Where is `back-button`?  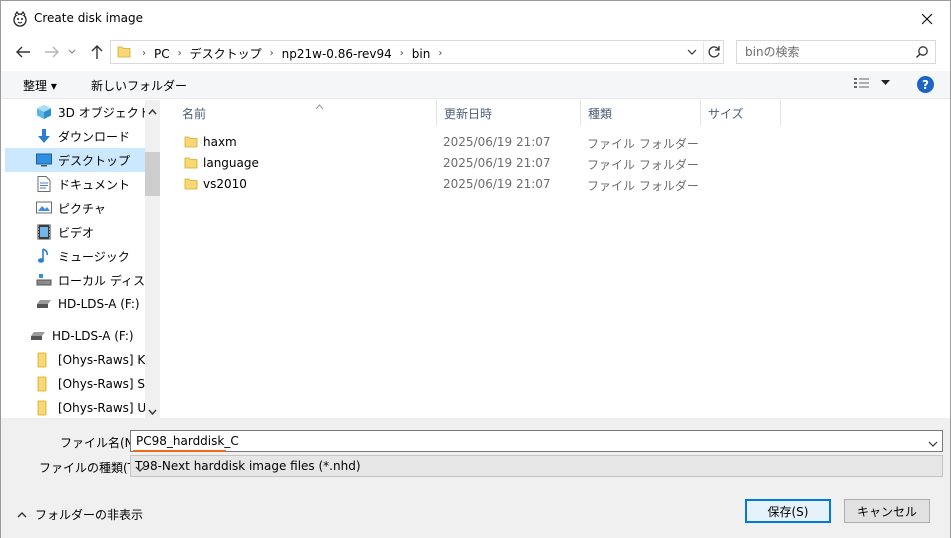 back-button is located at coordinates (23, 52).